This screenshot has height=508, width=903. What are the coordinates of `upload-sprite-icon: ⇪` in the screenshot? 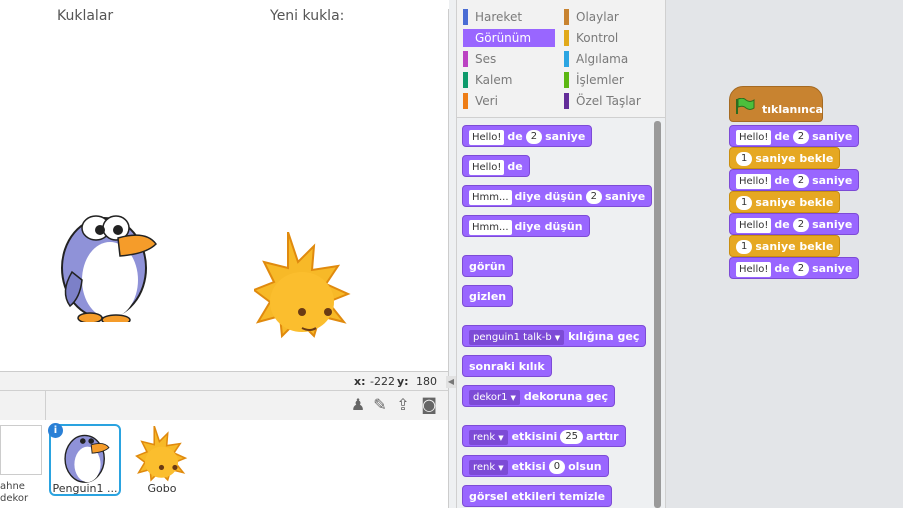 It's located at (403, 405).